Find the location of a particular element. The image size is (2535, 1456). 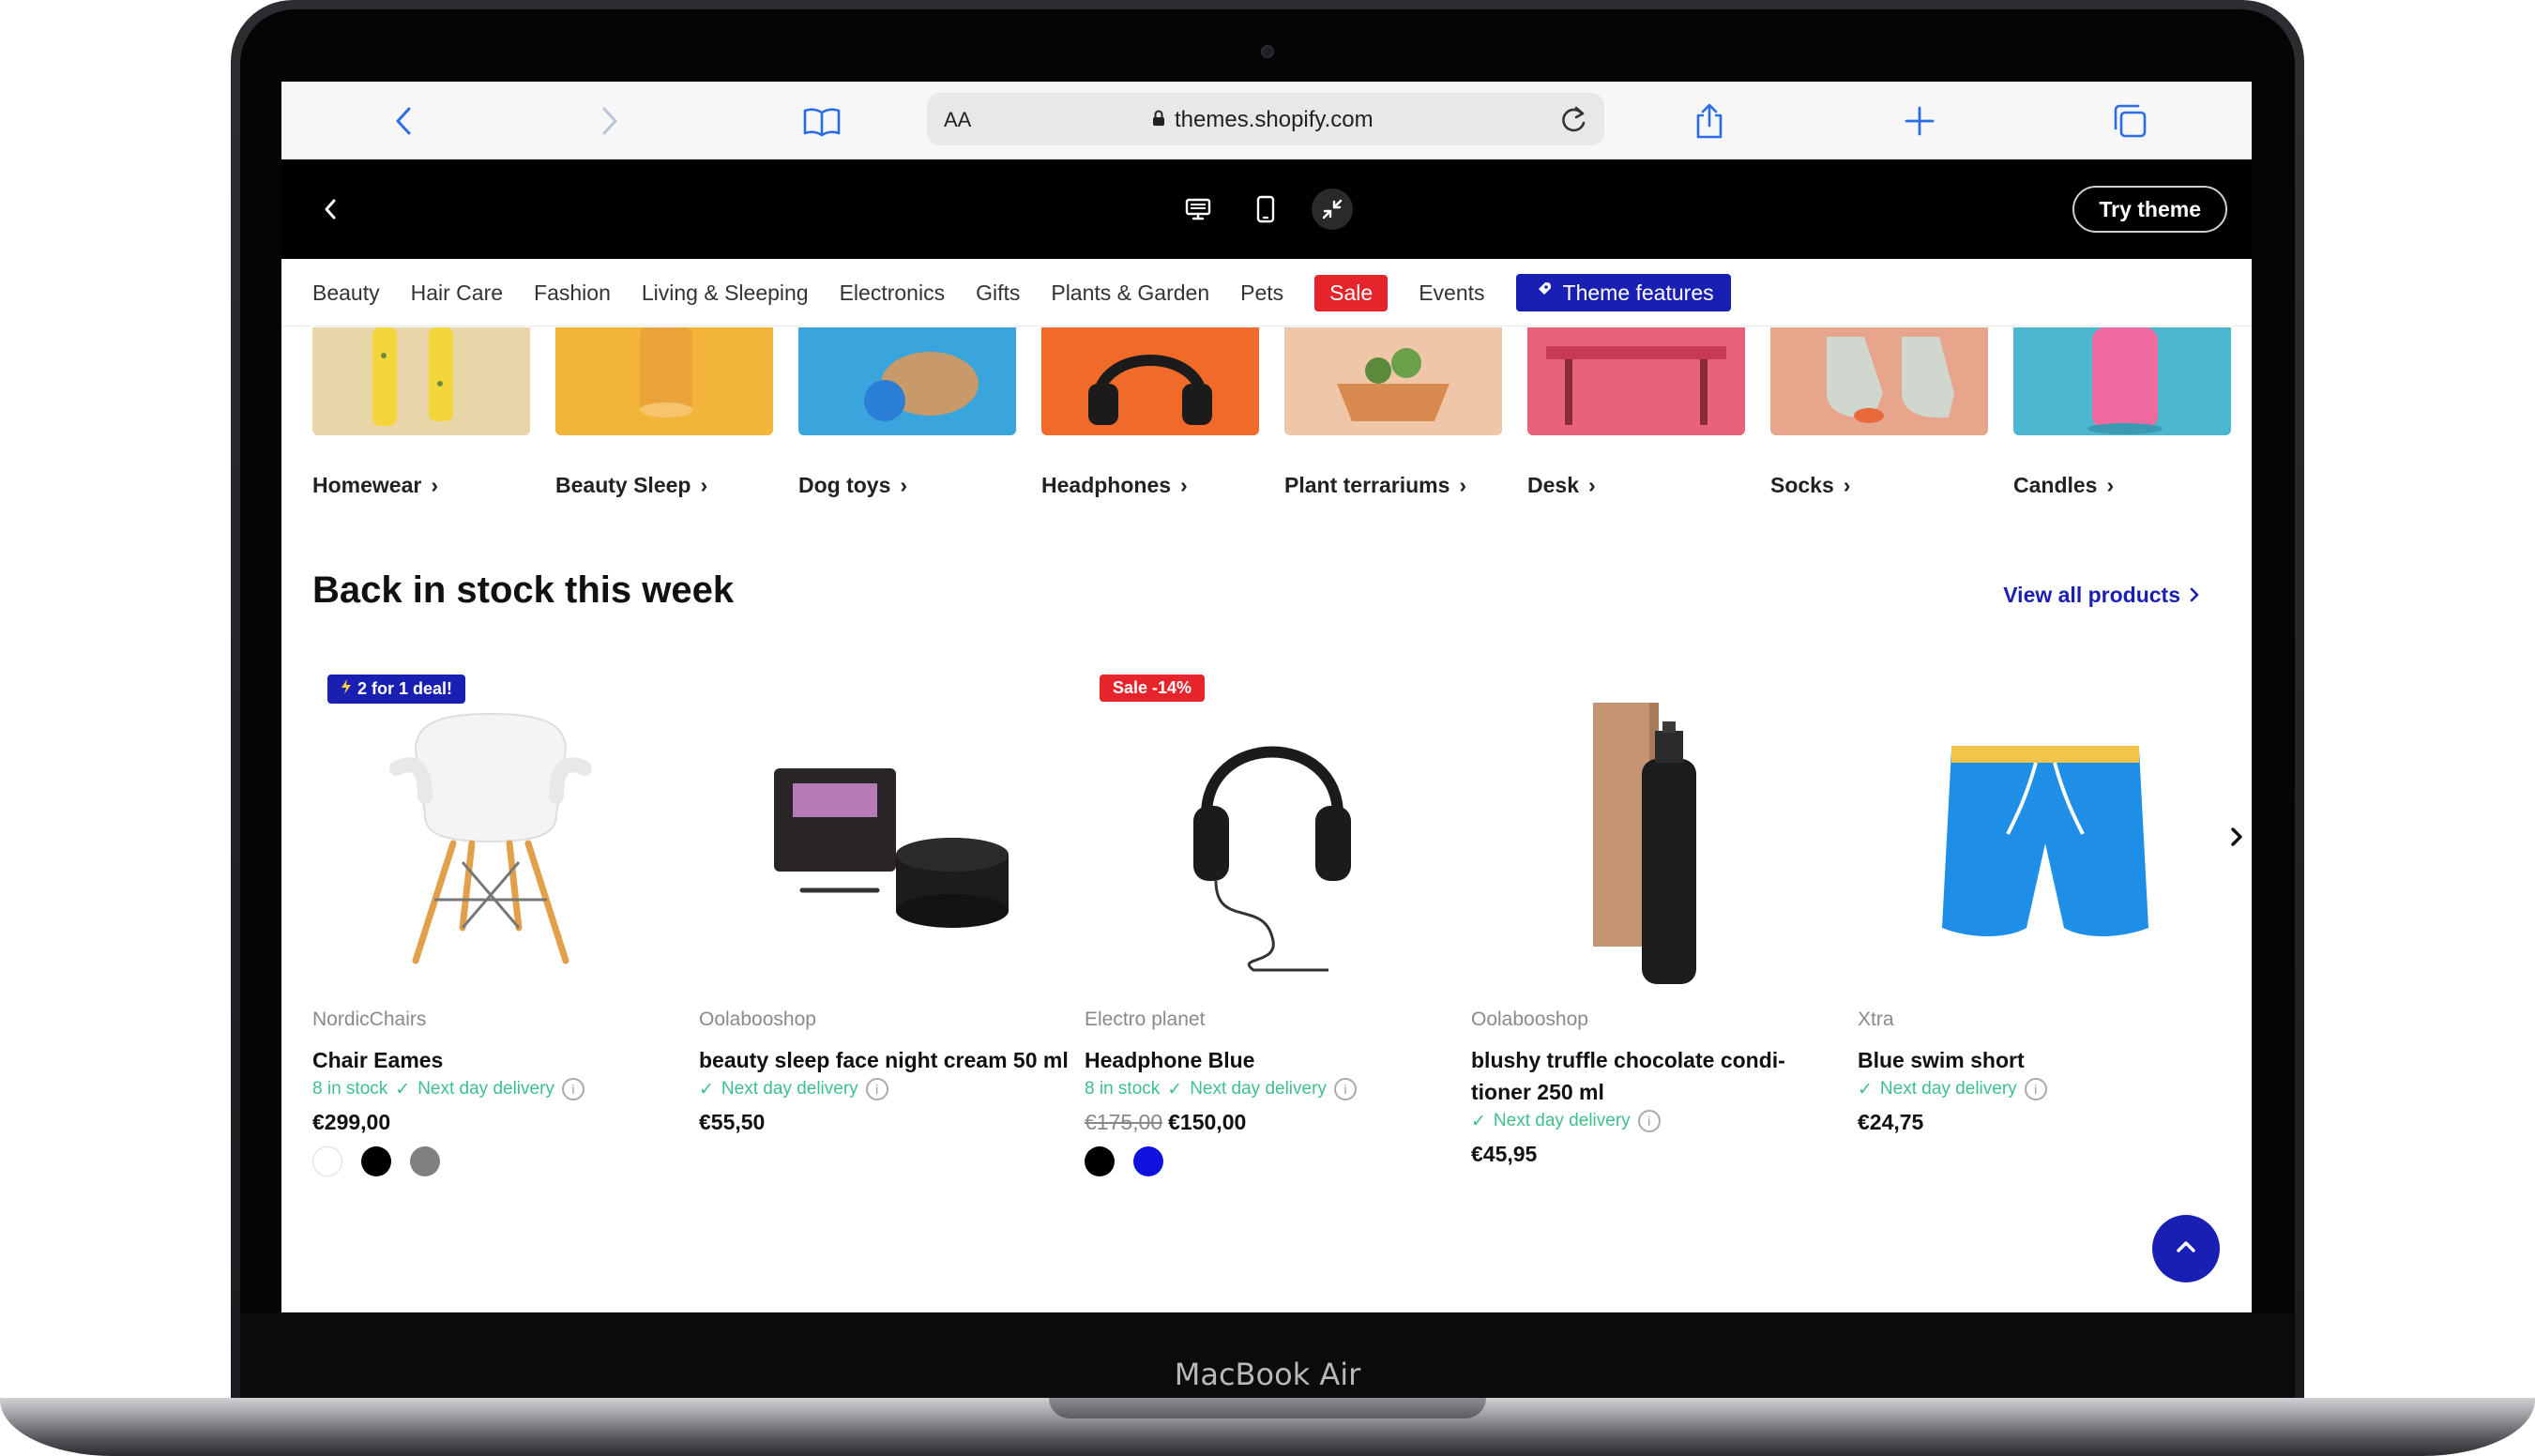

nav-item-sale: Sale is located at coordinates (1351, 292).